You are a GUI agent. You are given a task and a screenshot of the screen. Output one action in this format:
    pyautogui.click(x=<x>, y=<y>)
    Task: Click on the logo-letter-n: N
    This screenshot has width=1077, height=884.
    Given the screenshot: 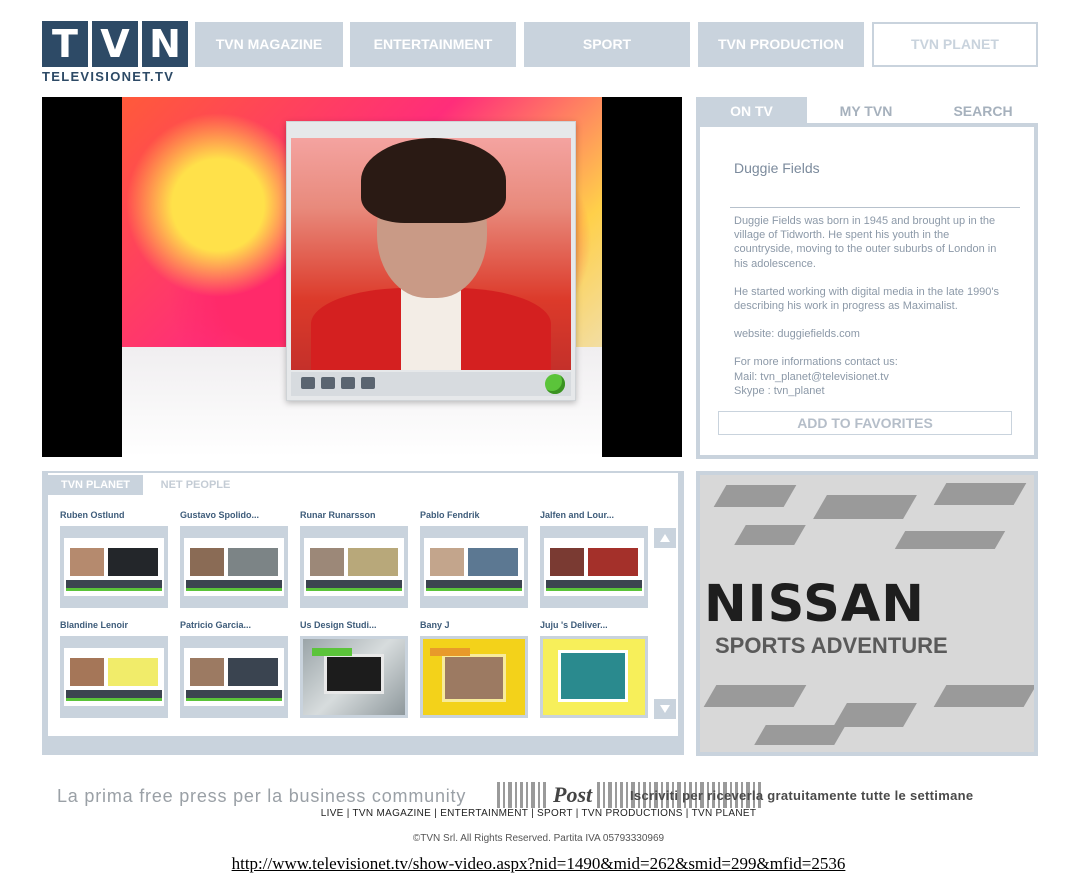 What is the action you would take?
    pyautogui.click(x=165, y=44)
    